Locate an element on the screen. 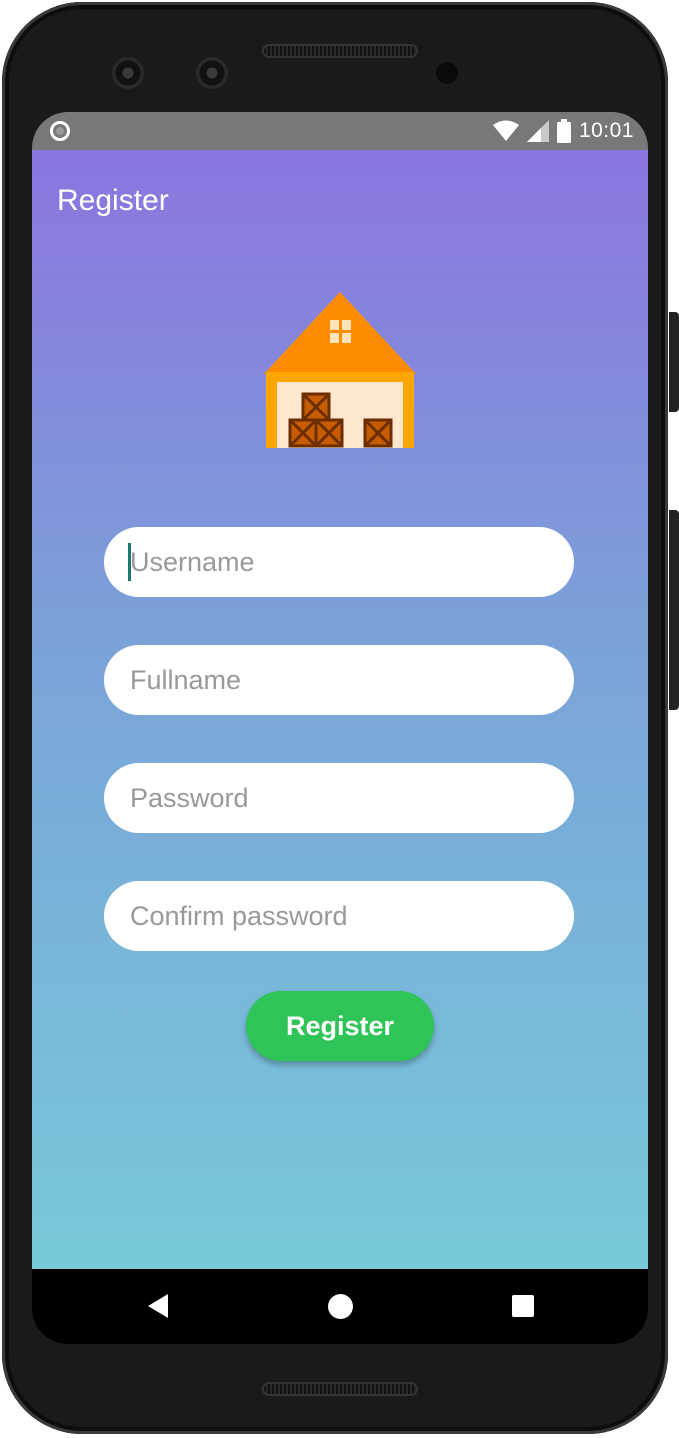  back-triangle-icon is located at coordinates (158, 1306).